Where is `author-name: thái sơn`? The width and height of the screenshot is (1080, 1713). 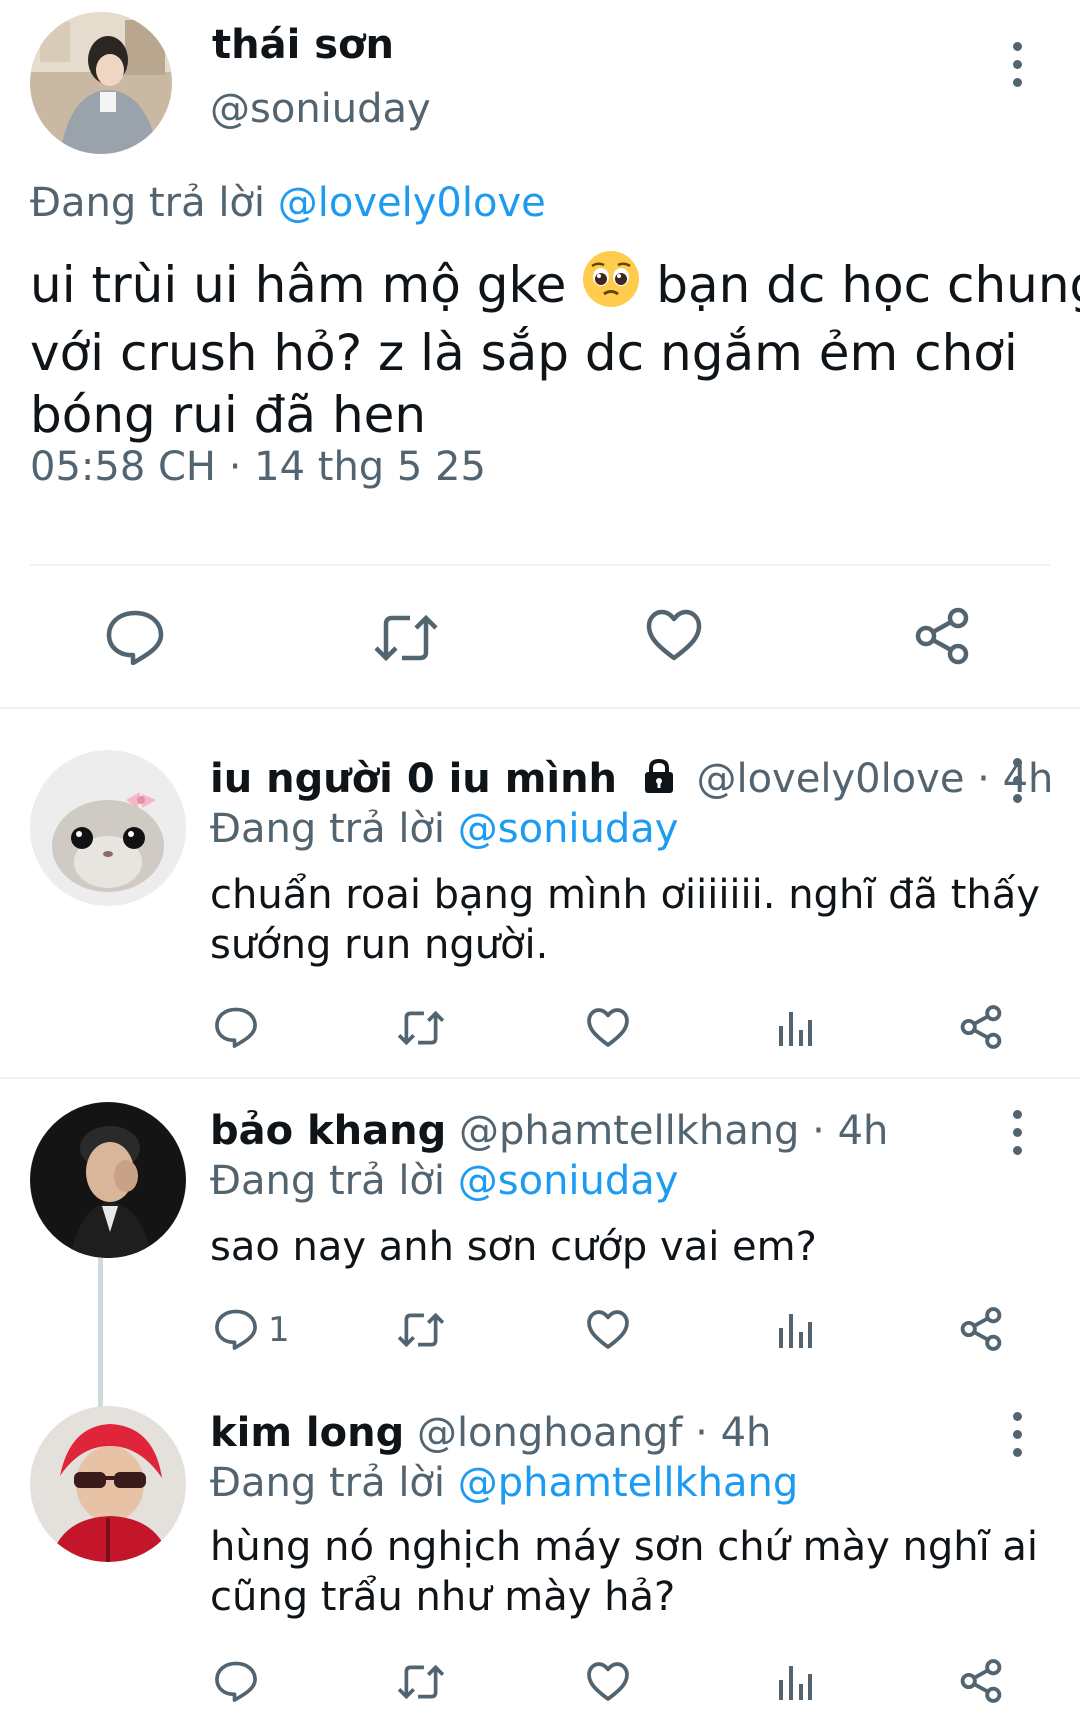 author-name: thái sơn is located at coordinates (303, 45).